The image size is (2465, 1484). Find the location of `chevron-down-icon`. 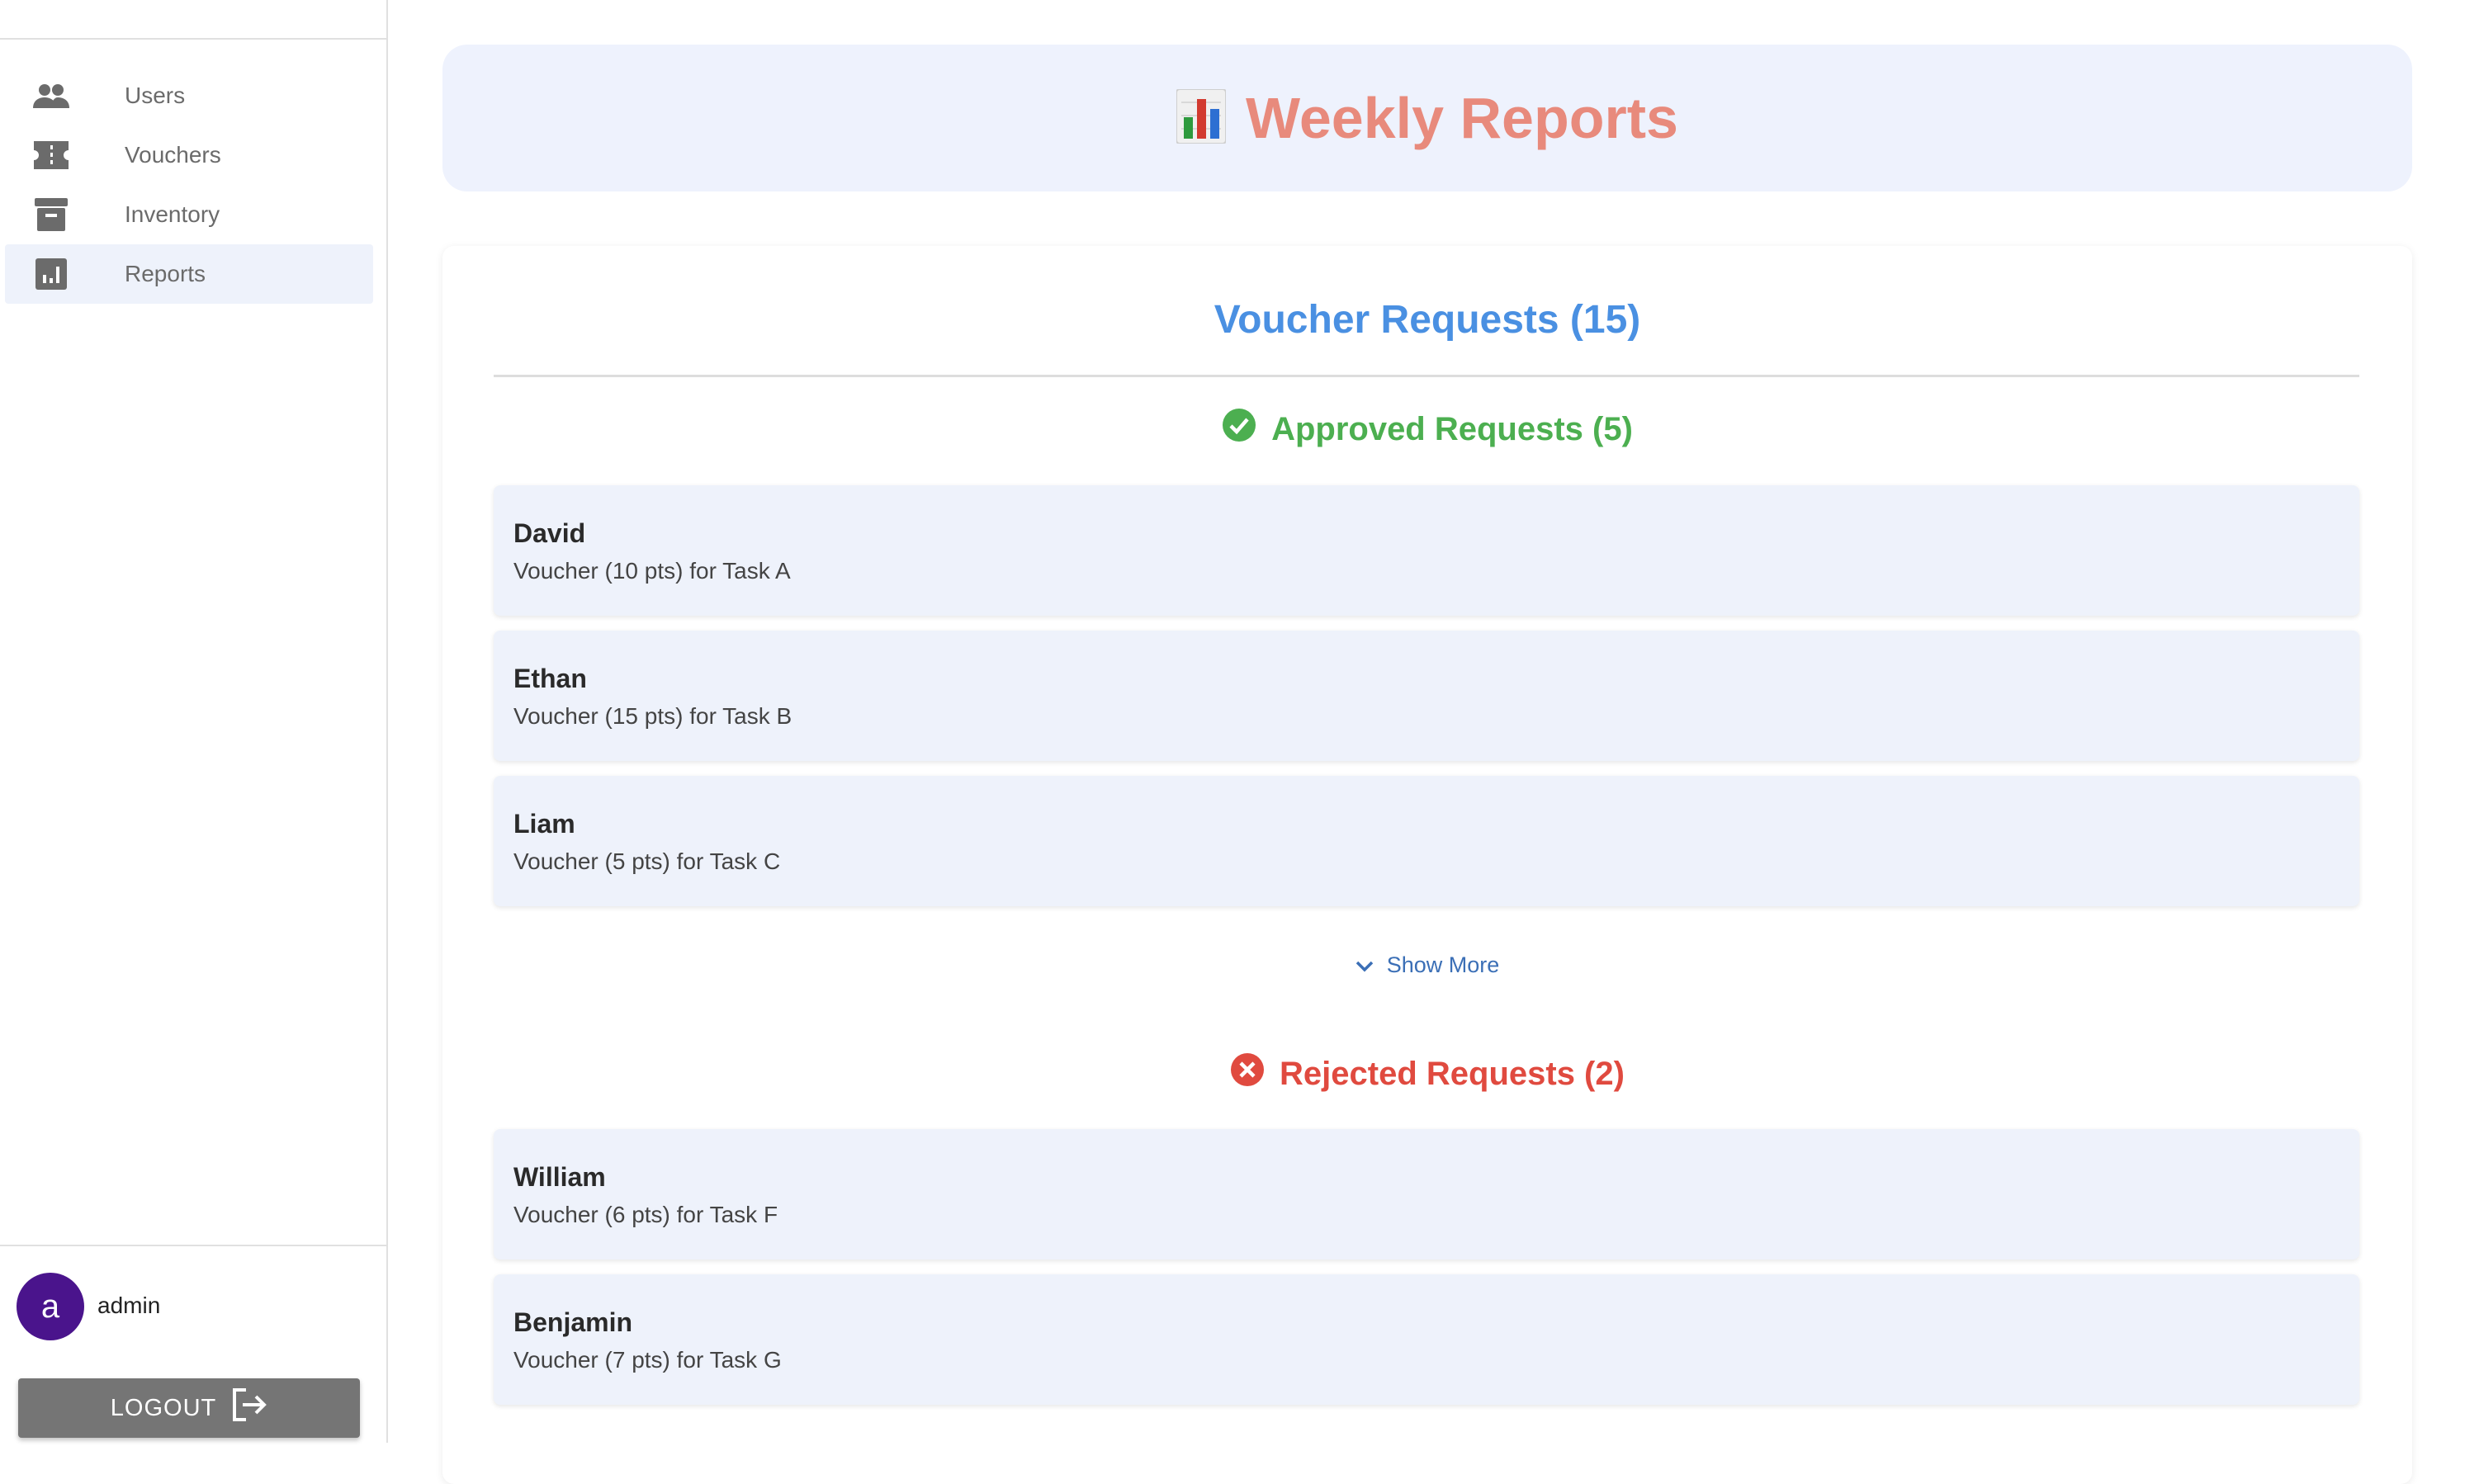

chevron-down-icon is located at coordinates (1365, 965).